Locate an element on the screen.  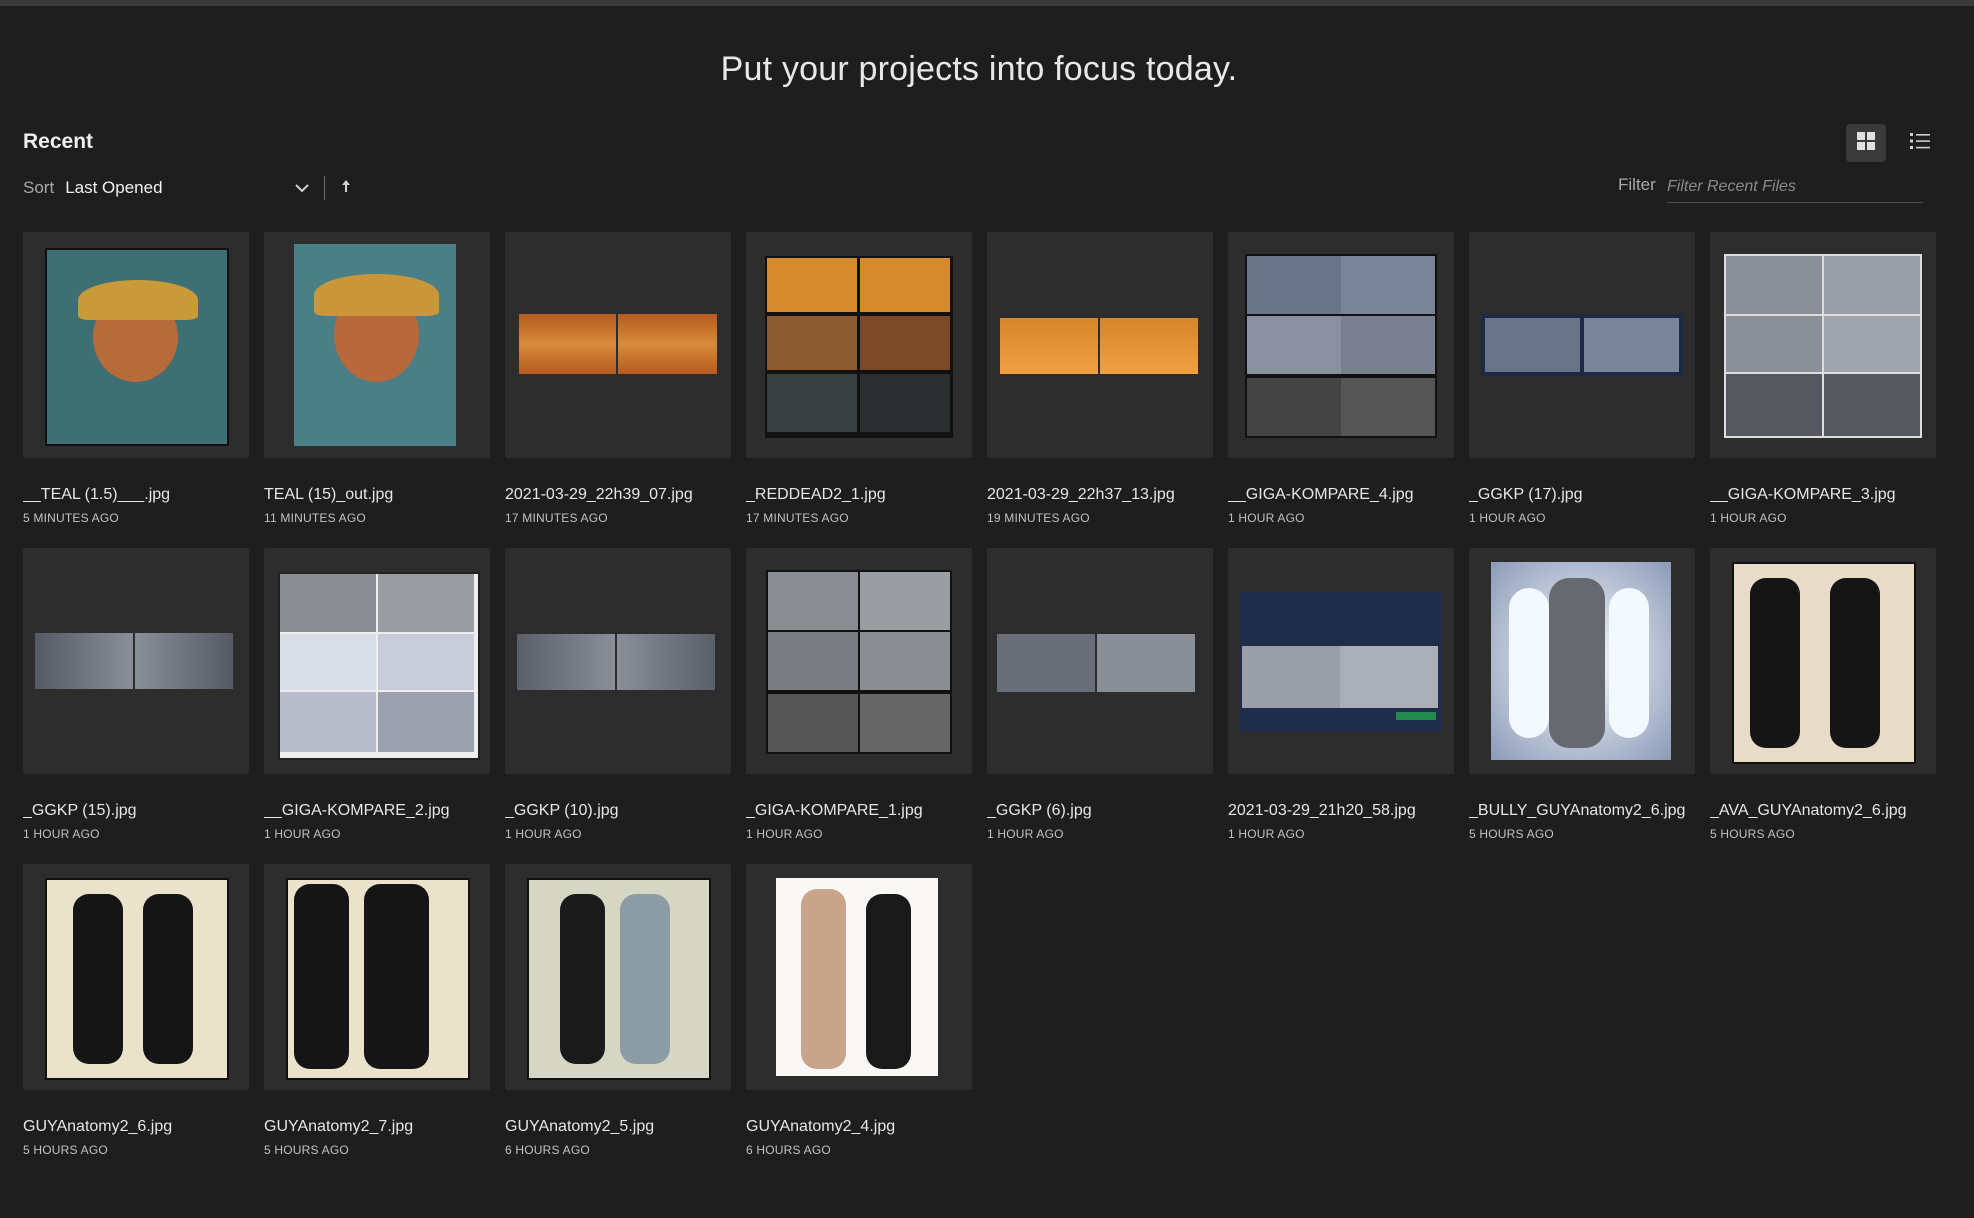
recent-section-title: Recent is located at coordinates (58, 141).